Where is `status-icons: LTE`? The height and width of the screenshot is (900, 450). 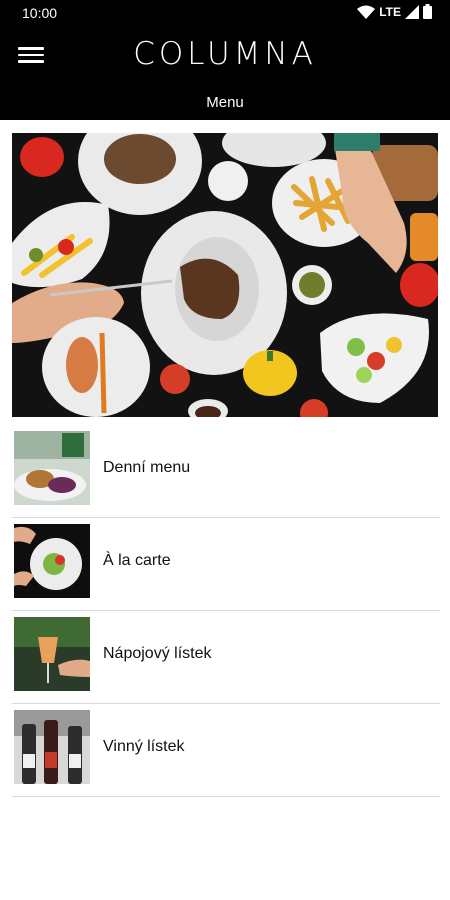 status-icons: LTE is located at coordinates (394, 11).